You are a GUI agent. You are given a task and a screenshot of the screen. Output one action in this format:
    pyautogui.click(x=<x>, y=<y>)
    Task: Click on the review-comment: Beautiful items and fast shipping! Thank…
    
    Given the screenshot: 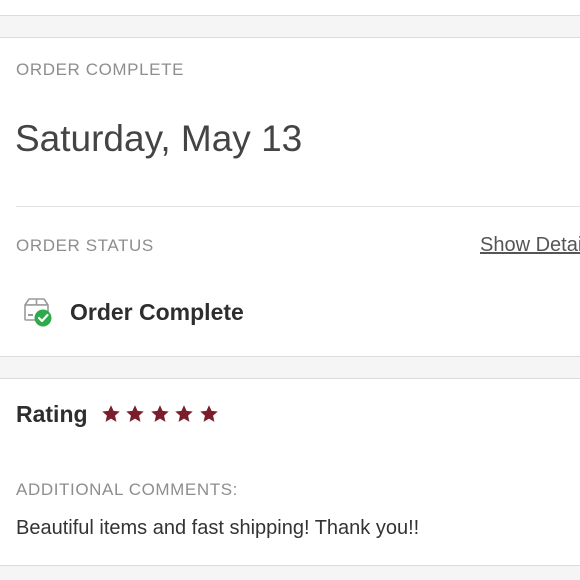 What is the action you would take?
    pyautogui.click(x=218, y=528)
    